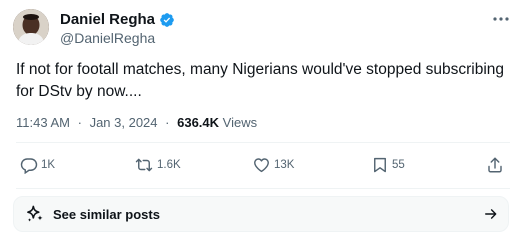 This screenshot has height=240, width=519. What do you see at coordinates (284, 165) in the screenshot?
I see `like-count: 13K` at bounding box center [284, 165].